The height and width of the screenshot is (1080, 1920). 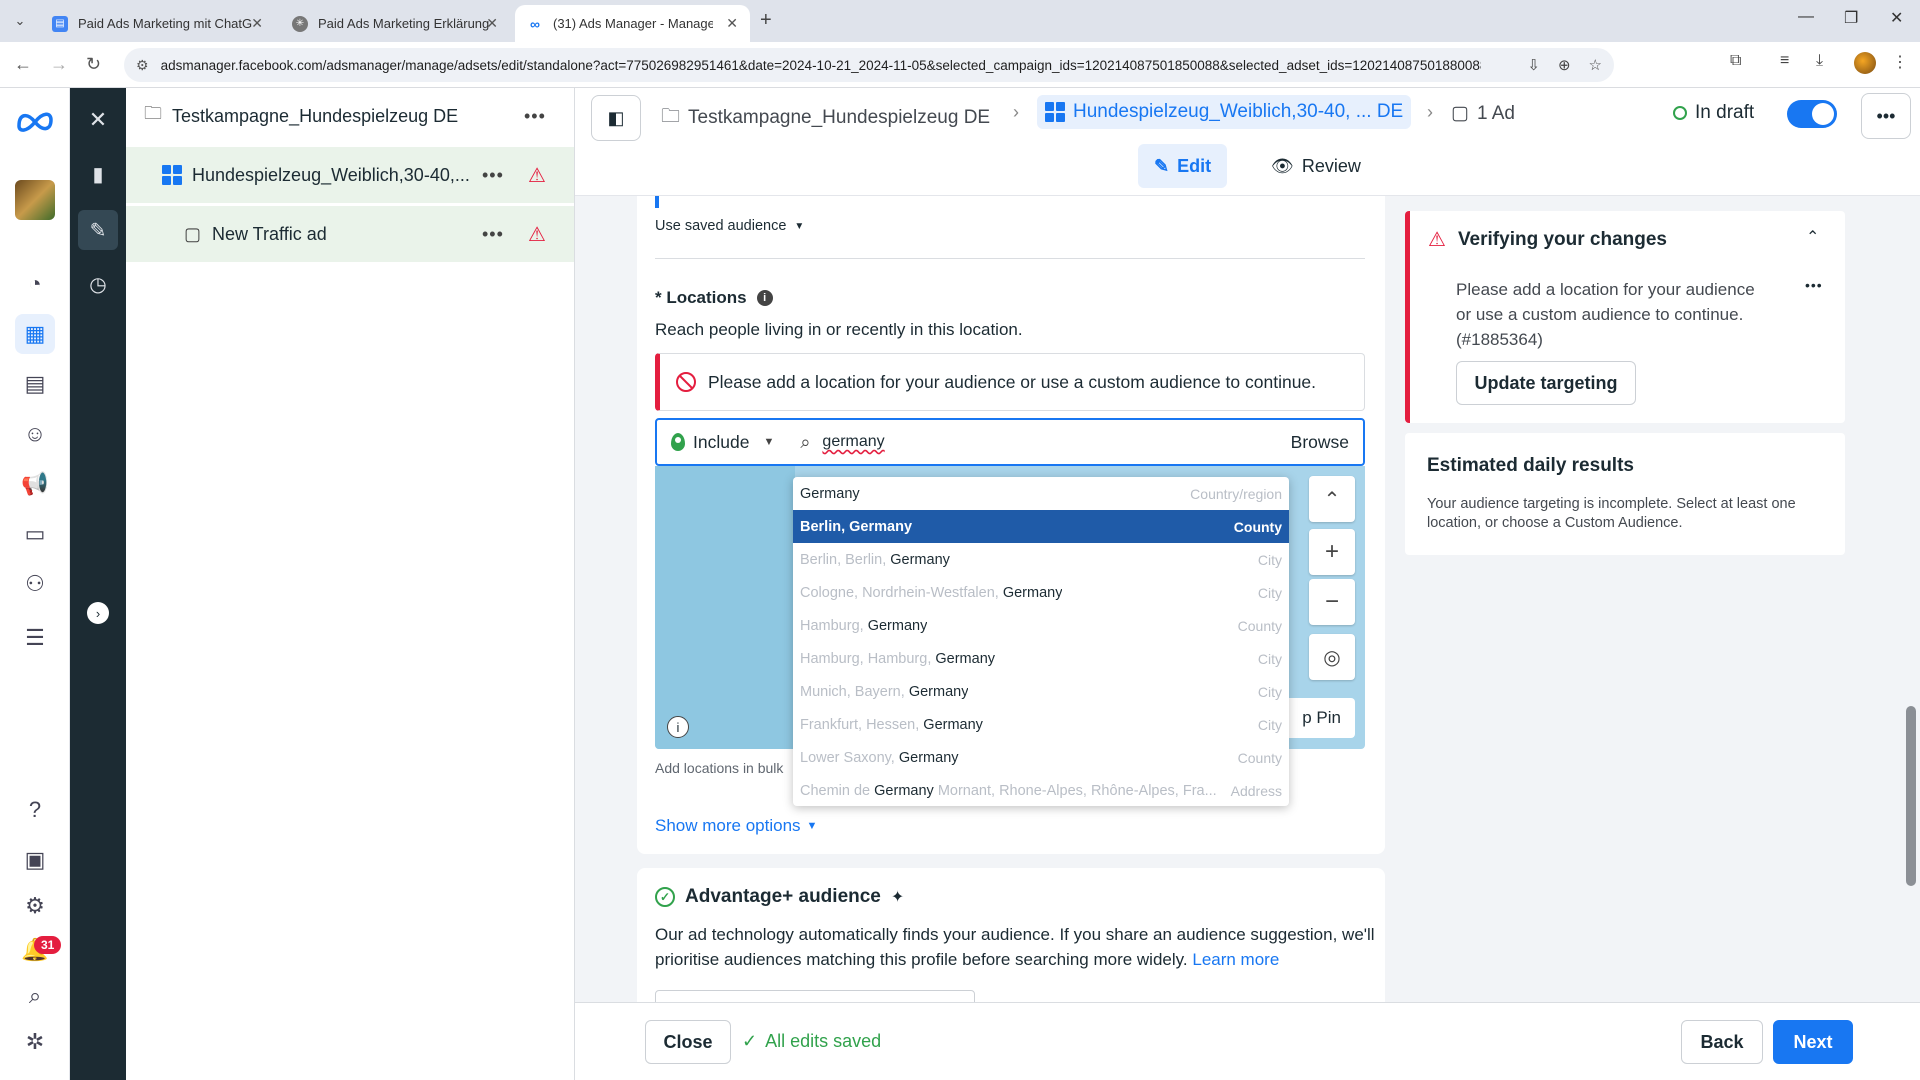 I want to click on zoom-icon: ⊕, so click(x=1564, y=65).